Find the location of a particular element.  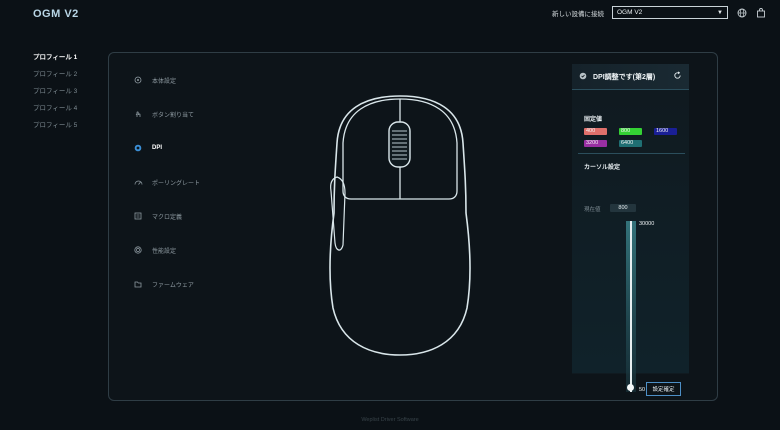

menu-item-label: マクロ定義 is located at coordinates (167, 217).